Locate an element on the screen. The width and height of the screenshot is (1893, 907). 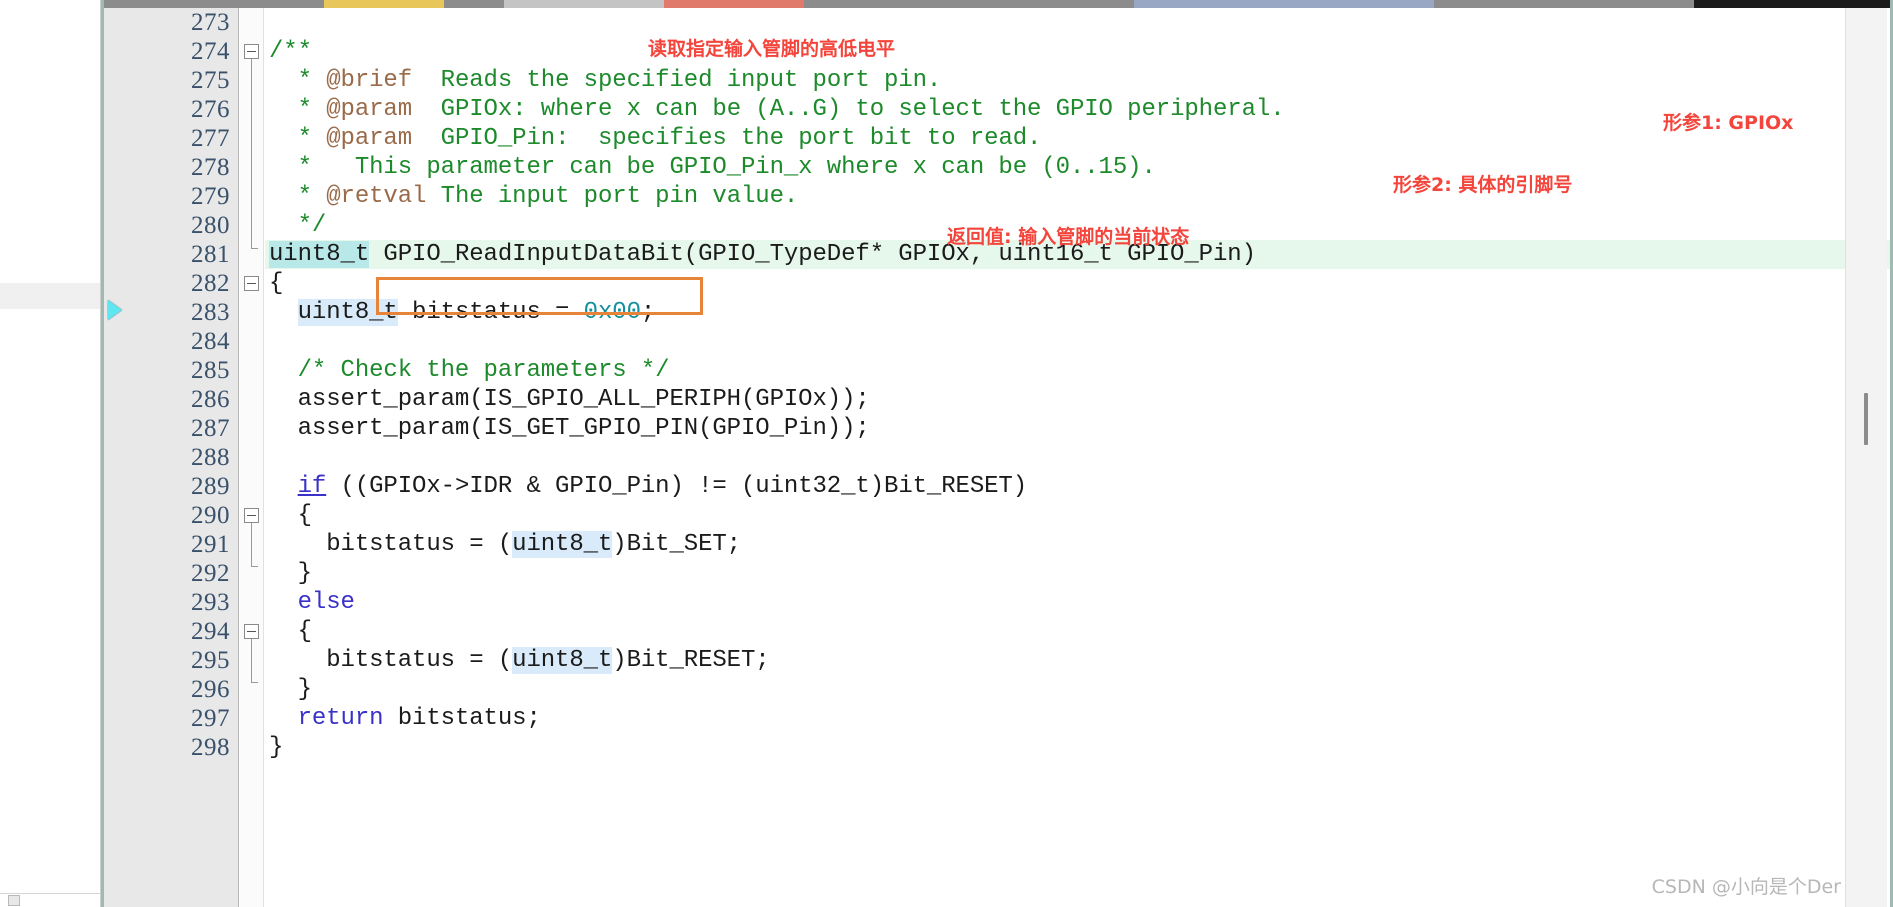
line-number: 284 is located at coordinates (171, 341).